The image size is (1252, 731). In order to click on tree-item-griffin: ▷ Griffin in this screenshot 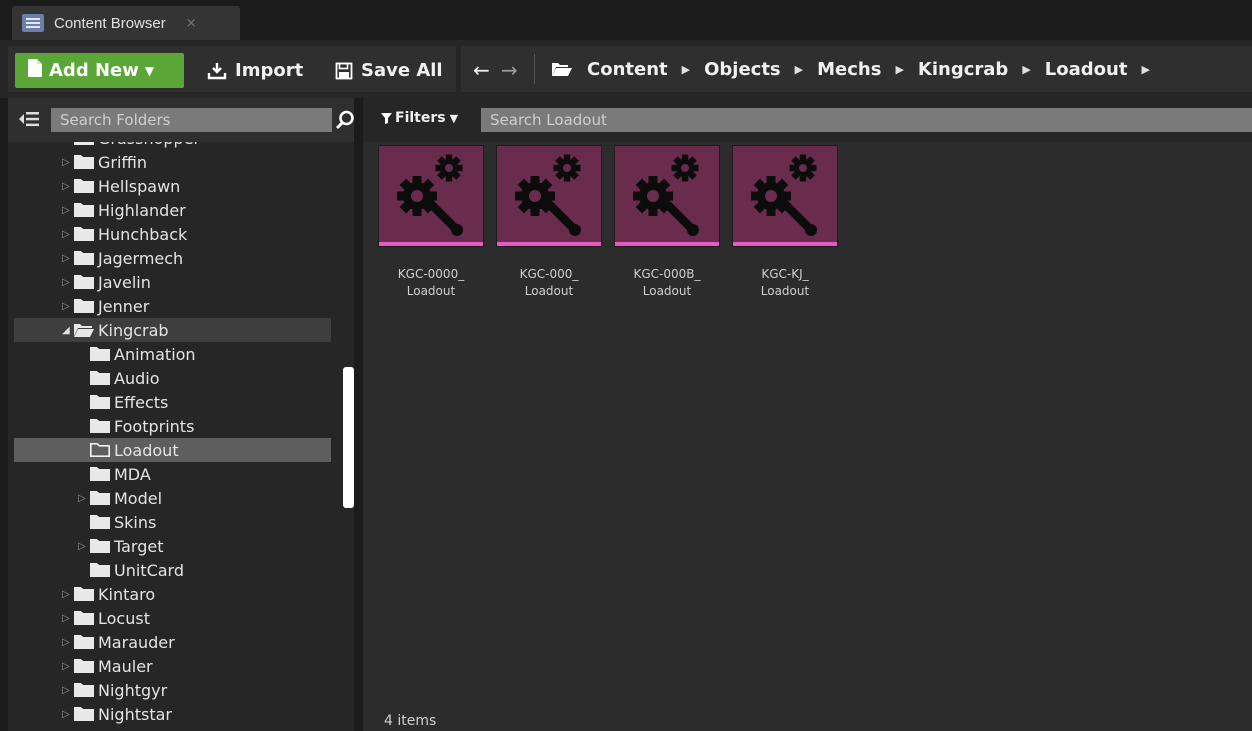, I will do `click(172, 162)`.